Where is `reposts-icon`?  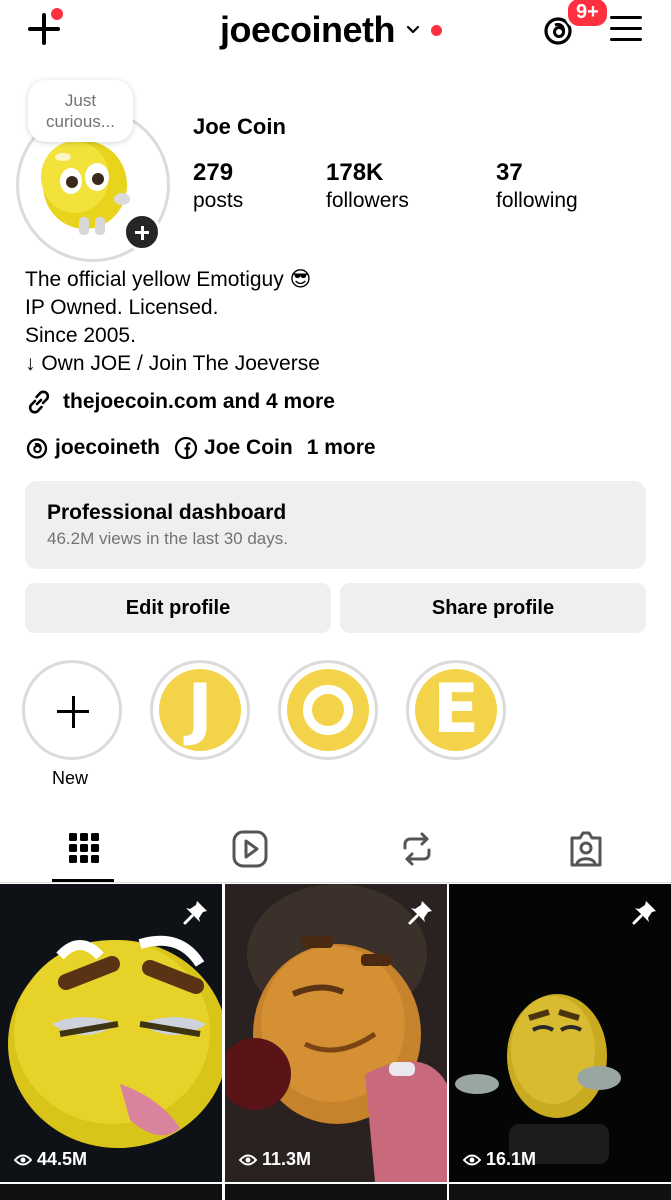 reposts-icon is located at coordinates (417, 849).